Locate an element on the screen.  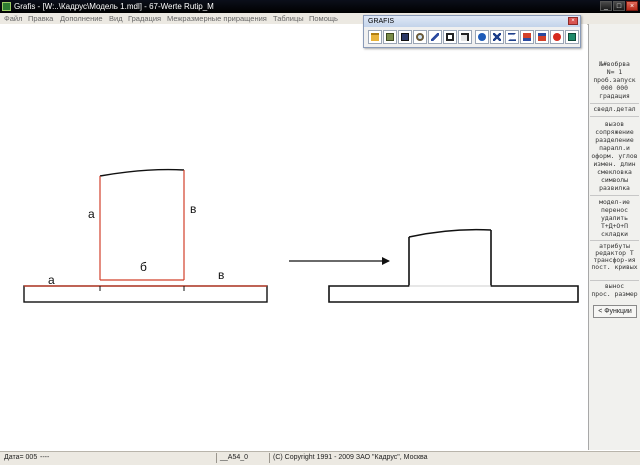
minimize-button: _ is located at coordinates (606, 6).